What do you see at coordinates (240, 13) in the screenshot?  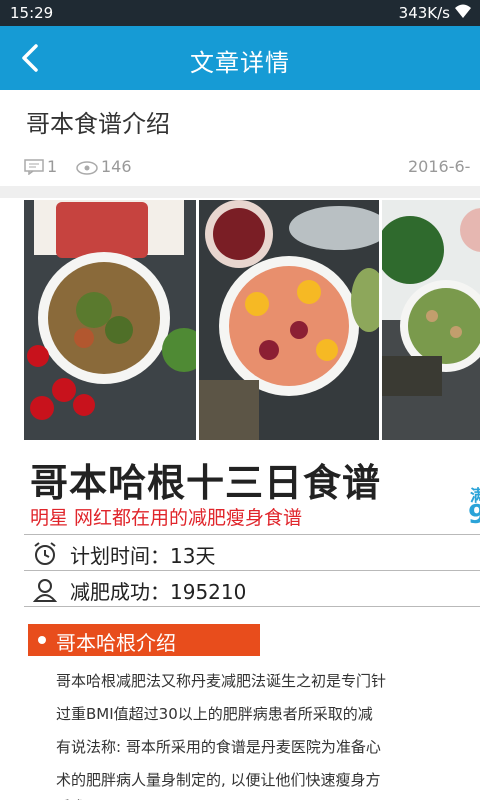 I see `status-bar: 15:29 343K/s` at bounding box center [240, 13].